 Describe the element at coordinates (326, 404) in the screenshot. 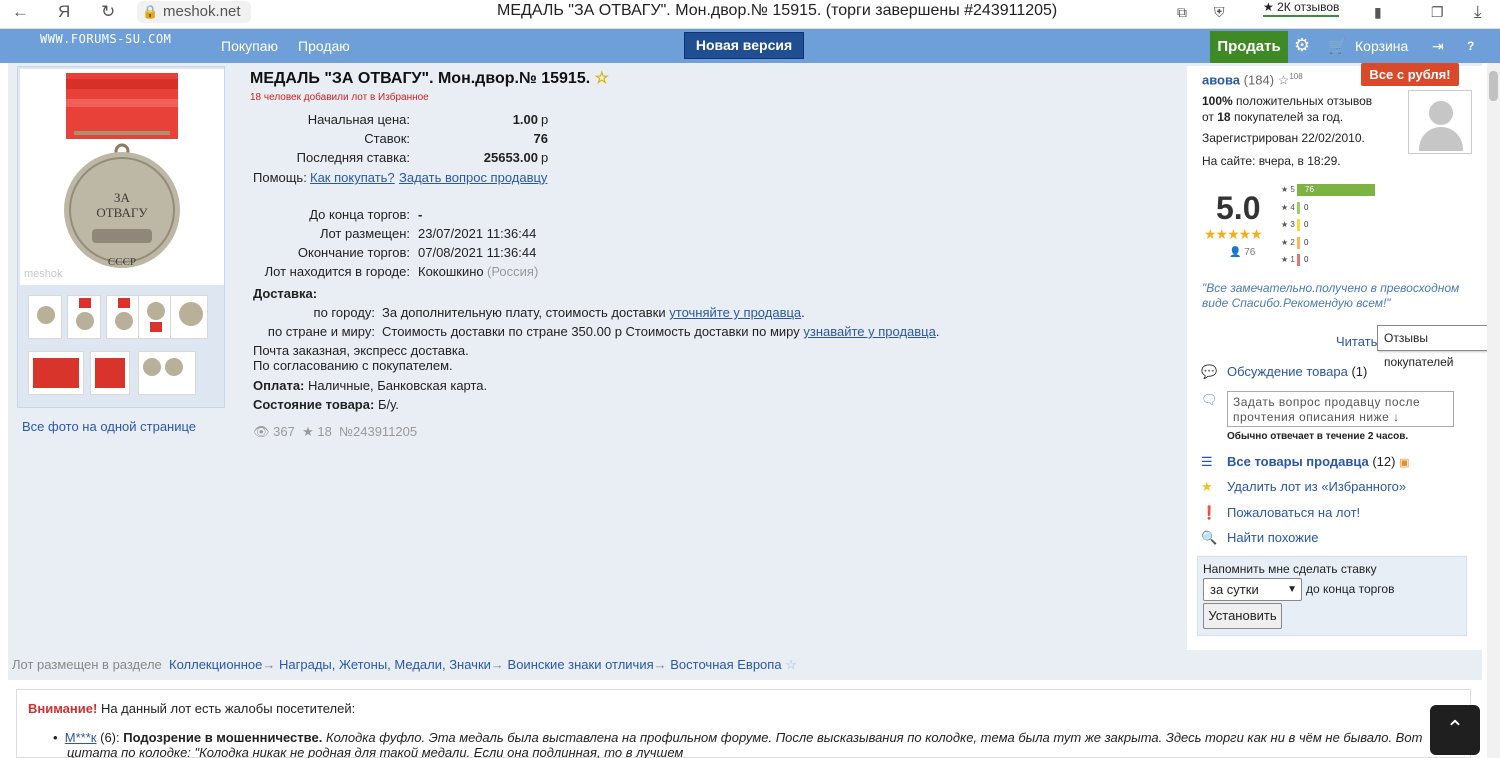

I see `condition-row: Состояние товара: Б/у.` at that location.